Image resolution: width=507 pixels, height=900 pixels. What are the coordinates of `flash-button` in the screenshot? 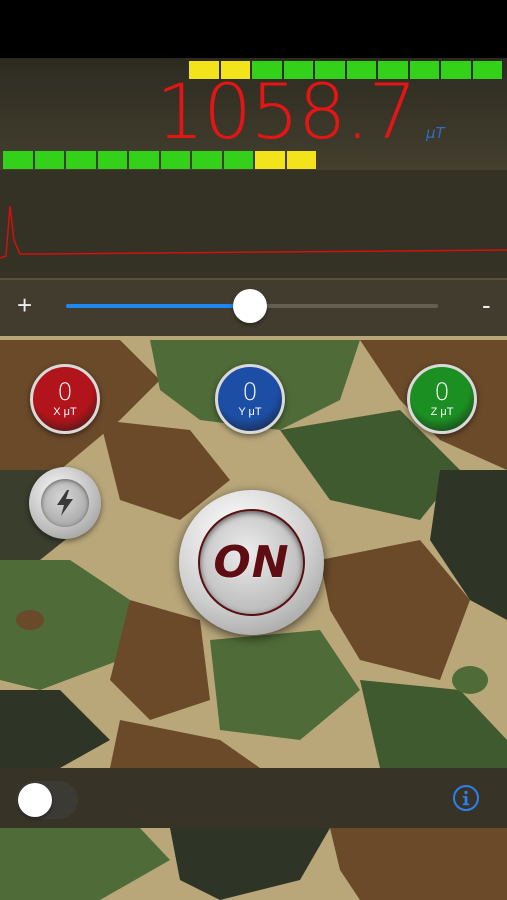 It's located at (65, 503).